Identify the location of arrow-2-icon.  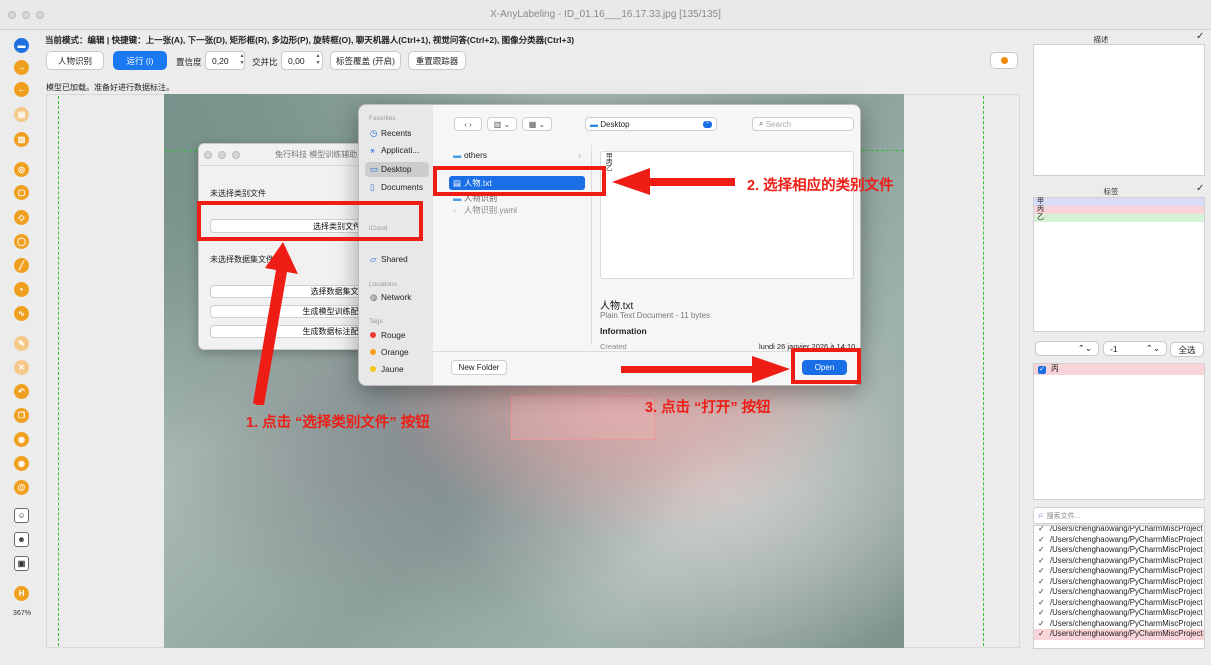
(673, 181).